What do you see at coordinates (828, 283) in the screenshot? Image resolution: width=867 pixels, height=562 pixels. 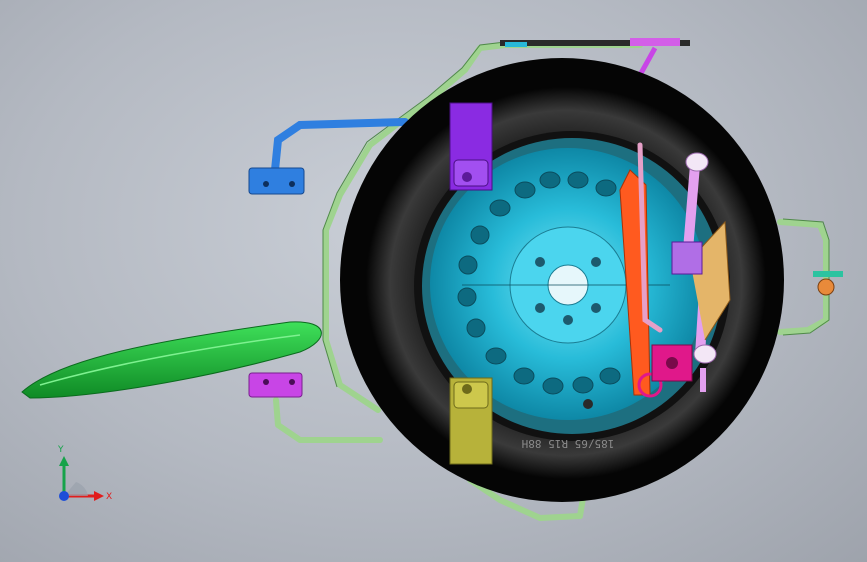 I see `side-fitting` at bounding box center [828, 283].